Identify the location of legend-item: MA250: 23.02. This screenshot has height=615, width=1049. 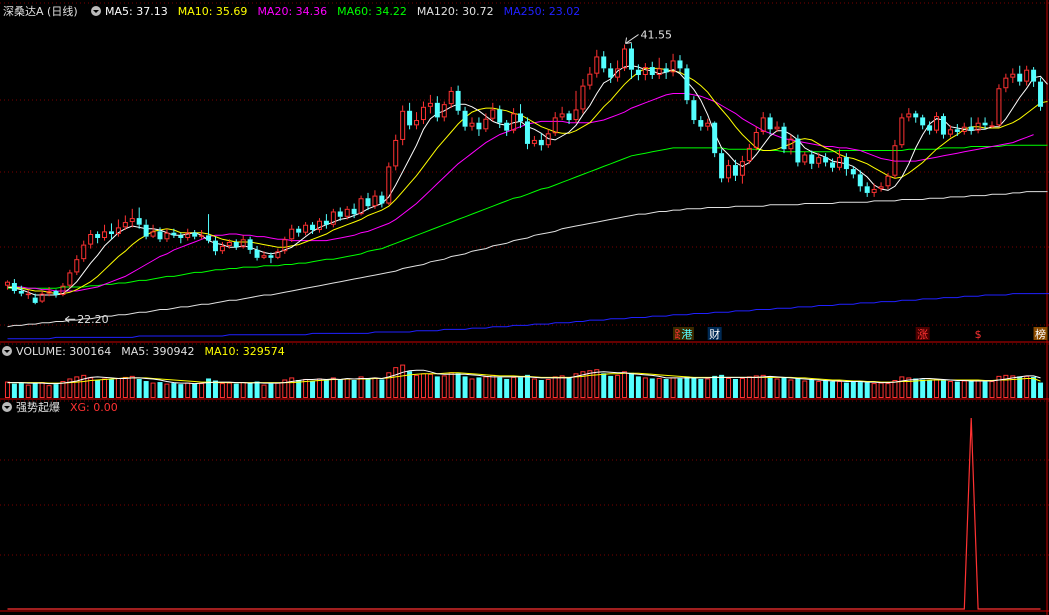
(542, 11).